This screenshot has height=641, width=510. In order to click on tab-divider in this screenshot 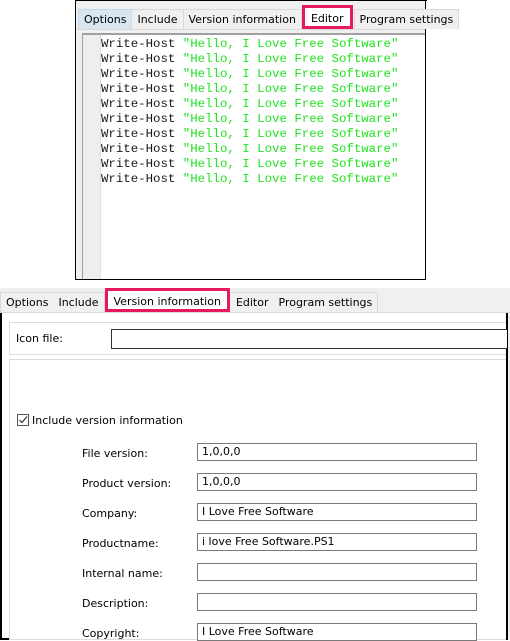, I will do `click(250, 29)`.